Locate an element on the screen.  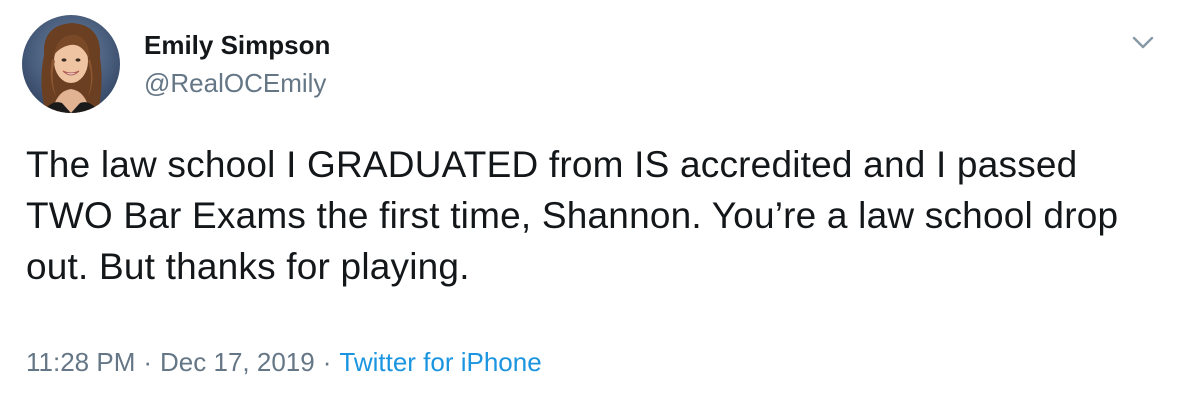
display-name: Emily Simpson is located at coordinates (237, 45).